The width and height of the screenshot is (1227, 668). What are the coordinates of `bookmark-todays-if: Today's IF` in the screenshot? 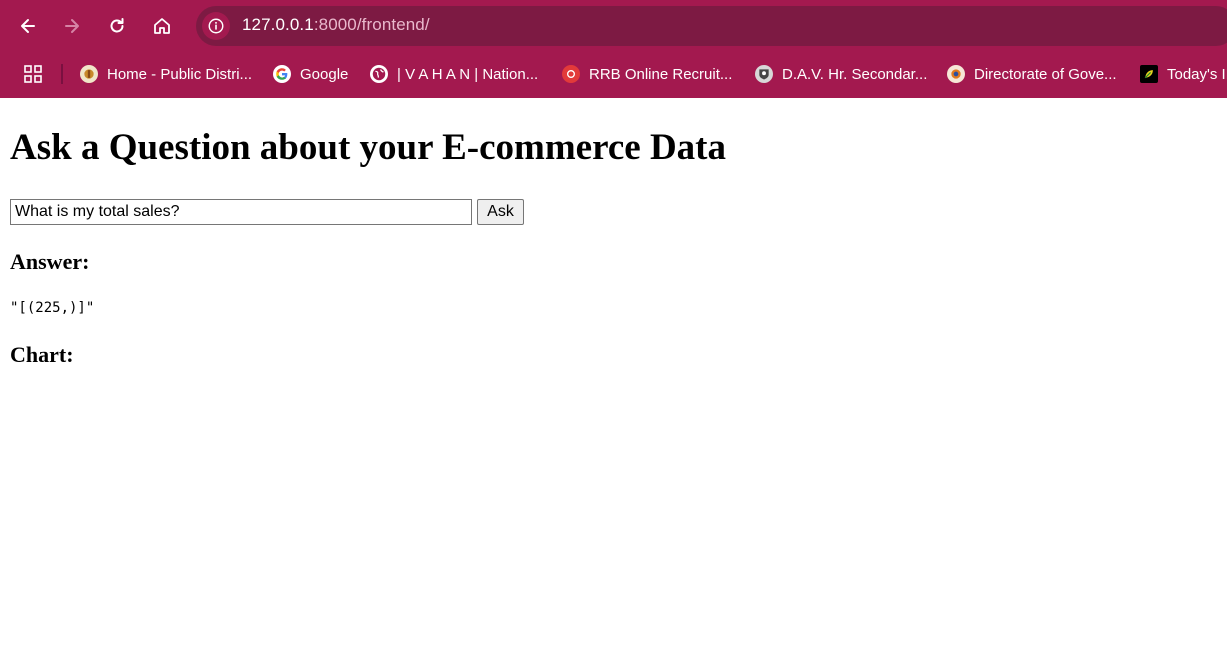 It's located at (1183, 74).